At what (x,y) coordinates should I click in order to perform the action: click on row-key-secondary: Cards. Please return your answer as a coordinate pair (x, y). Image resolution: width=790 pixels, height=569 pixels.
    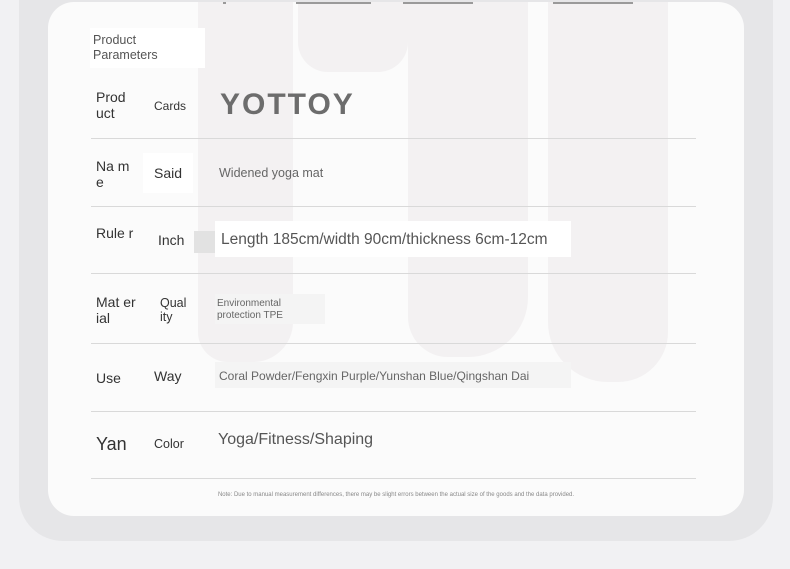
    Looking at the image, I should click on (170, 106).